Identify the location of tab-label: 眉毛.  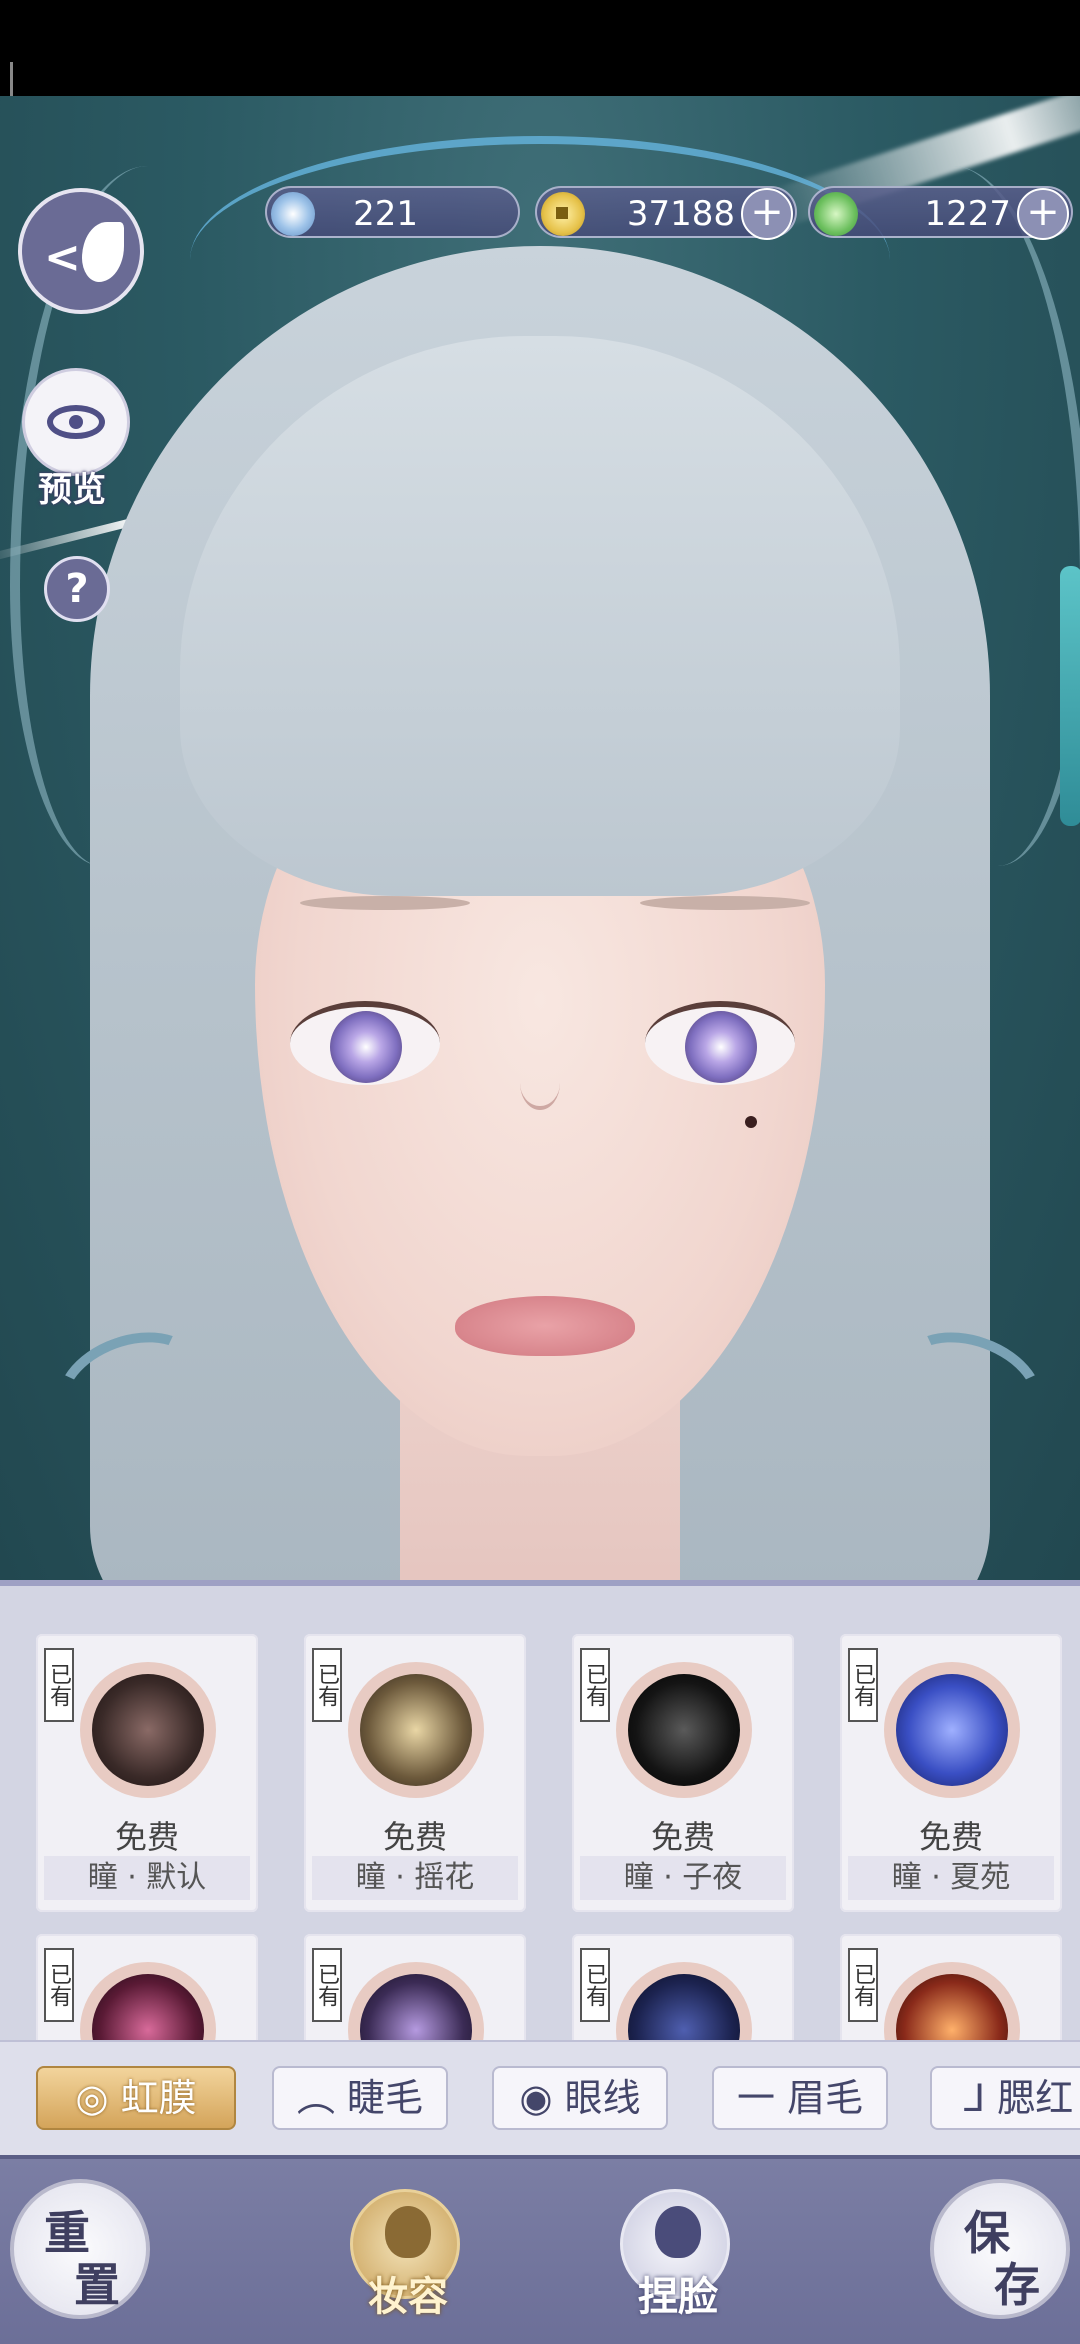
(825, 2098).